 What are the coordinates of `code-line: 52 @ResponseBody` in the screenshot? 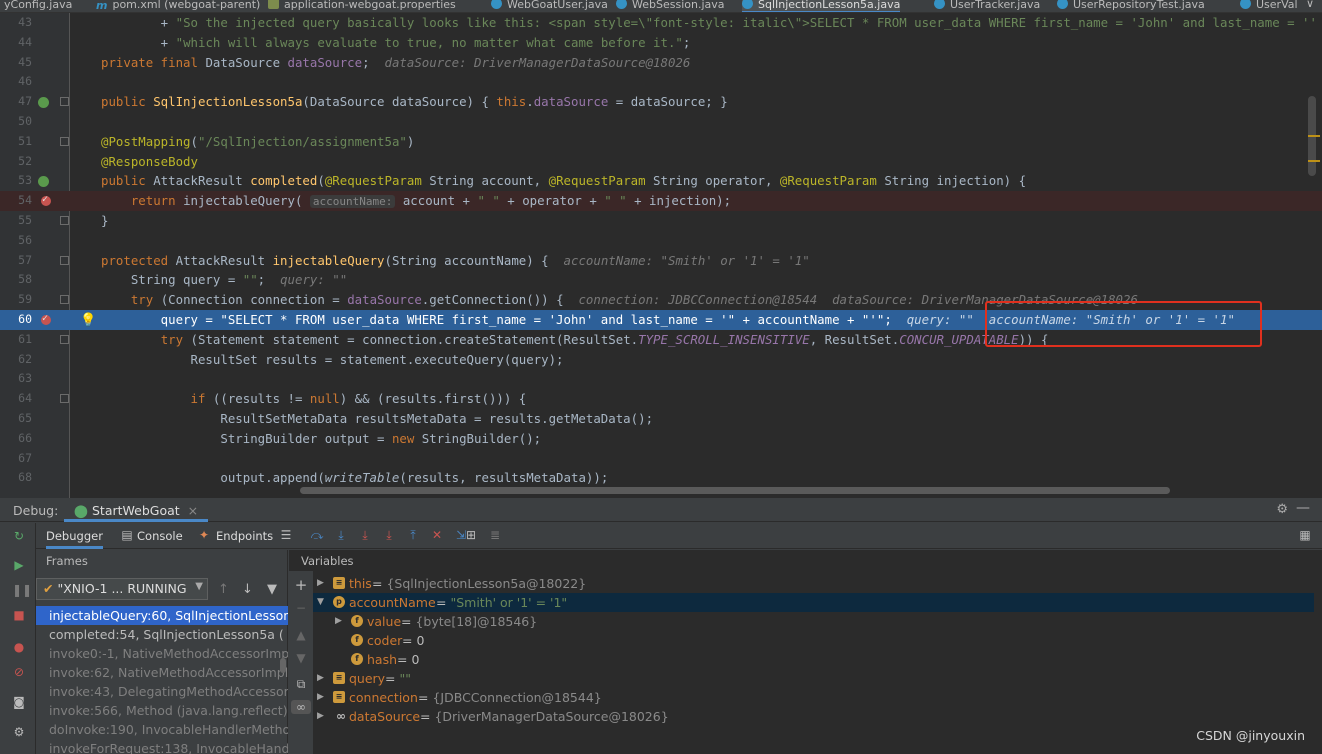 It's located at (661, 162).